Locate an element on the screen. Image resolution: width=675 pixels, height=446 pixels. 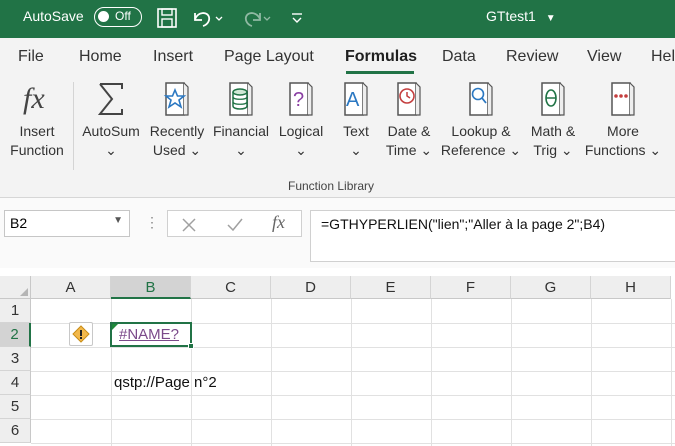
fx-icon: fx is located at coordinates (34, 98).